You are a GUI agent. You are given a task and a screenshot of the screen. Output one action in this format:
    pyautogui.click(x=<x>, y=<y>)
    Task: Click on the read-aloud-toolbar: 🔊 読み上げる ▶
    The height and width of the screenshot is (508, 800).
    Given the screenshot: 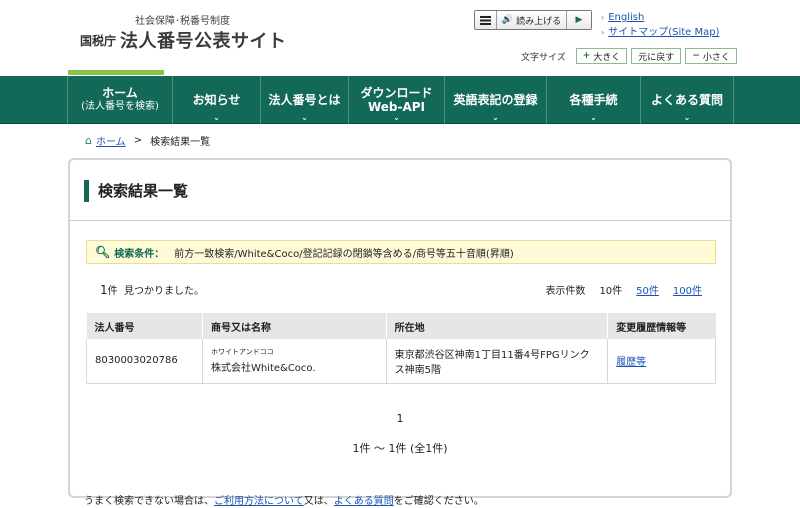 What is the action you would take?
    pyautogui.click(x=533, y=20)
    